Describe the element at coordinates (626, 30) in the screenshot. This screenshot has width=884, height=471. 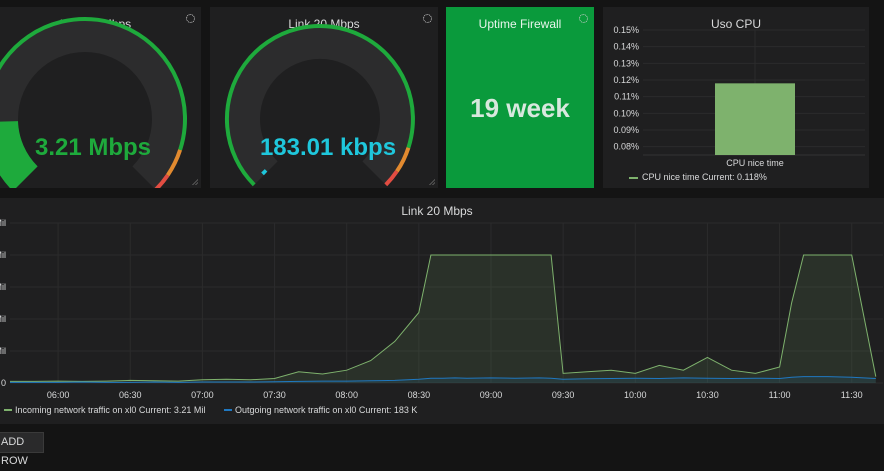
I see `y-tick-label: 0.15%` at that location.